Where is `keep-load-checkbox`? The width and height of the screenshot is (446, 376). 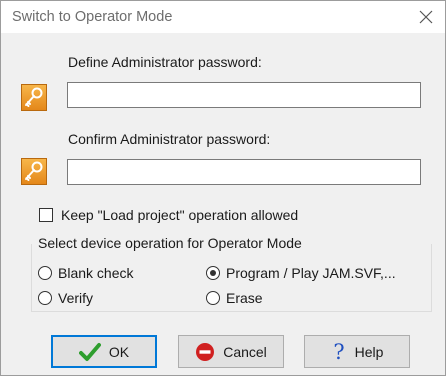
keep-load-checkbox is located at coordinates (46, 215).